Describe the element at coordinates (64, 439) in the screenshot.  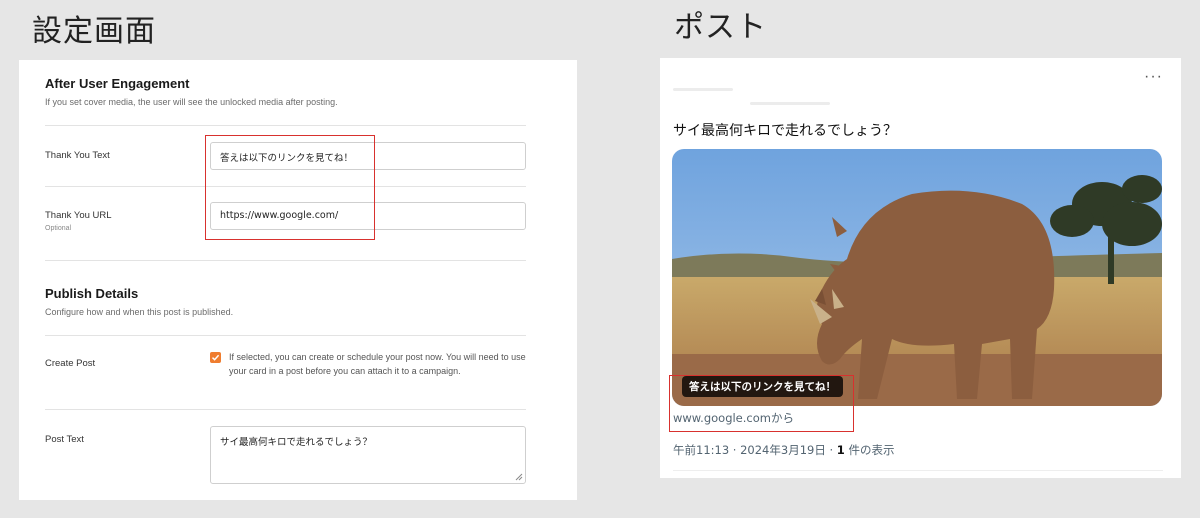
I see `post-text-label: Post Text` at that location.